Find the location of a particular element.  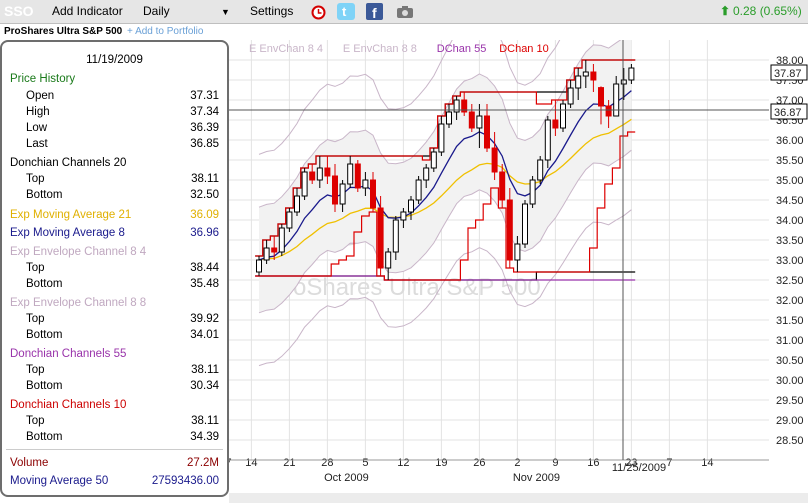

ma50-row: Moving Average 50 27593436.00 is located at coordinates (114, 481).